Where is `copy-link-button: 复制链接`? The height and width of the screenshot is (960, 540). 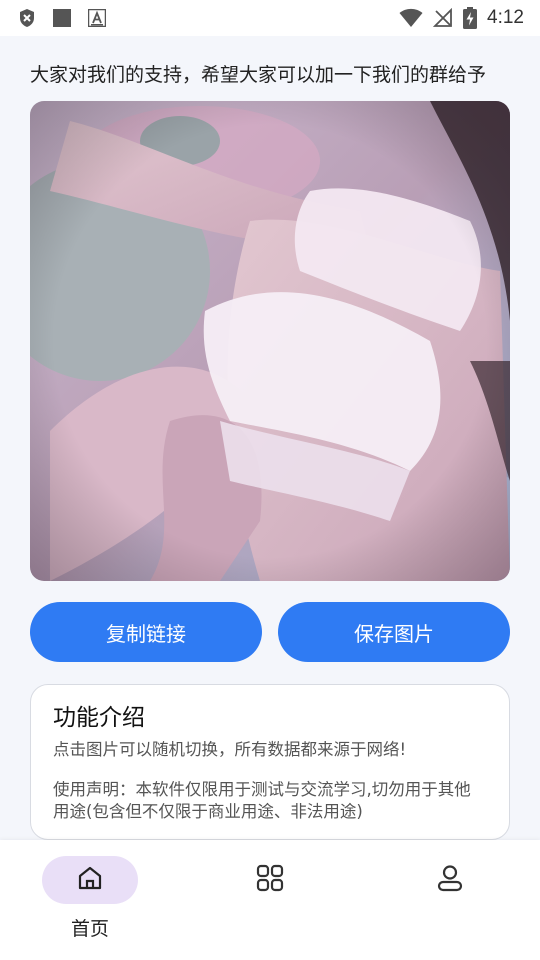
copy-link-button: 复制链接 is located at coordinates (146, 632).